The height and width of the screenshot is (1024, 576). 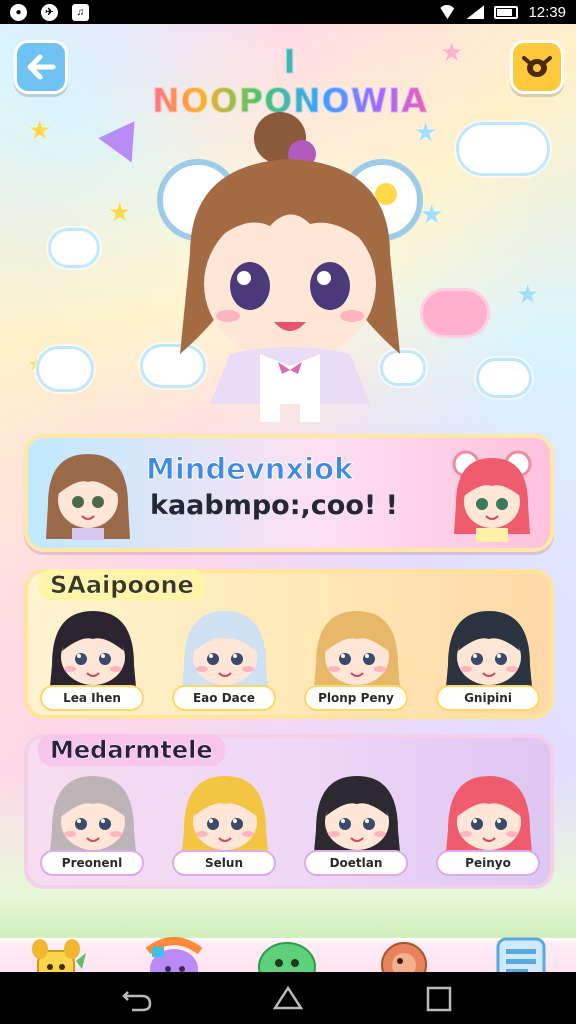 I want to click on nav-item-shell, so click(x=403, y=951).